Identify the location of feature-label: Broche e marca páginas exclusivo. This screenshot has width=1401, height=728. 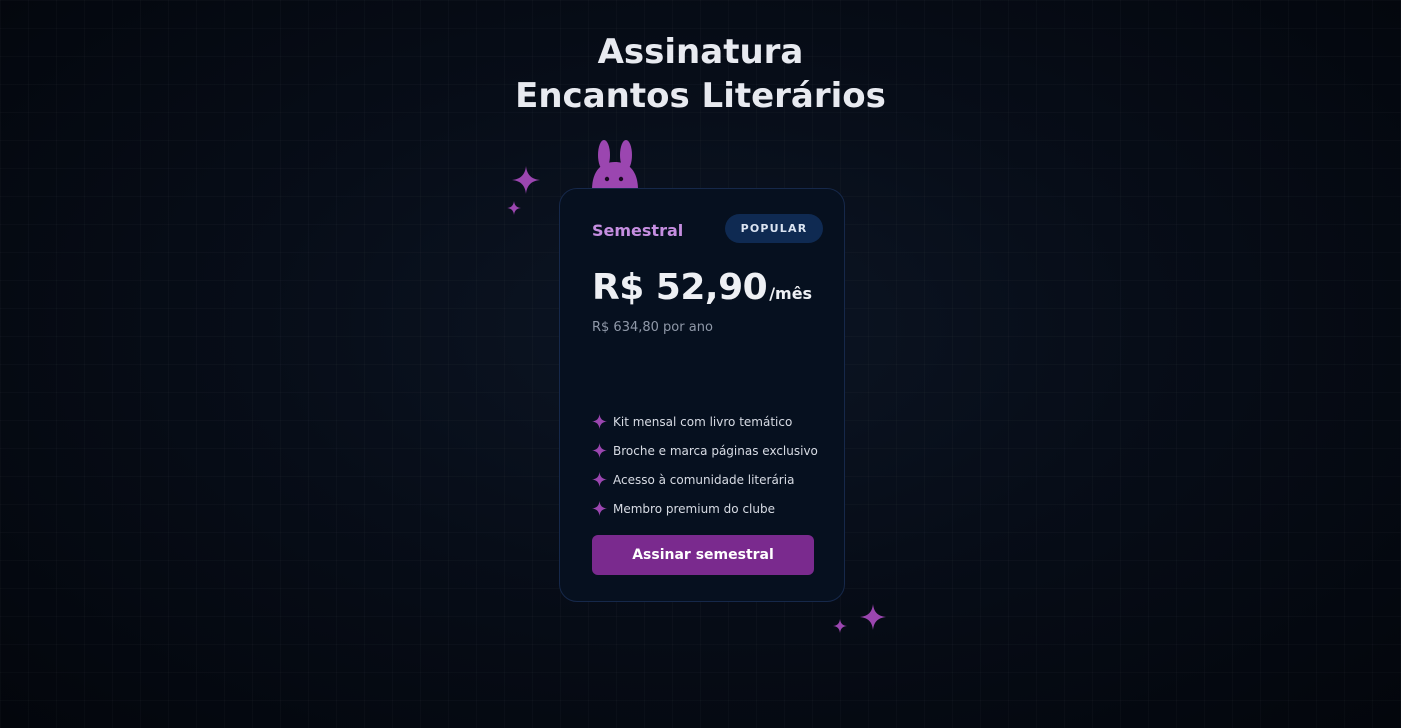
(715, 450).